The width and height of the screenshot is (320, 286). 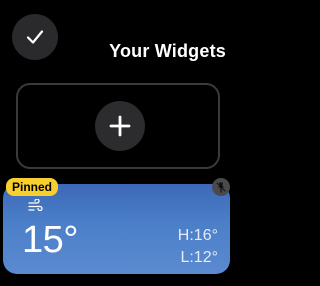 What do you see at coordinates (35, 205) in the screenshot?
I see `wind-icon` at bounding box center [35, 205].